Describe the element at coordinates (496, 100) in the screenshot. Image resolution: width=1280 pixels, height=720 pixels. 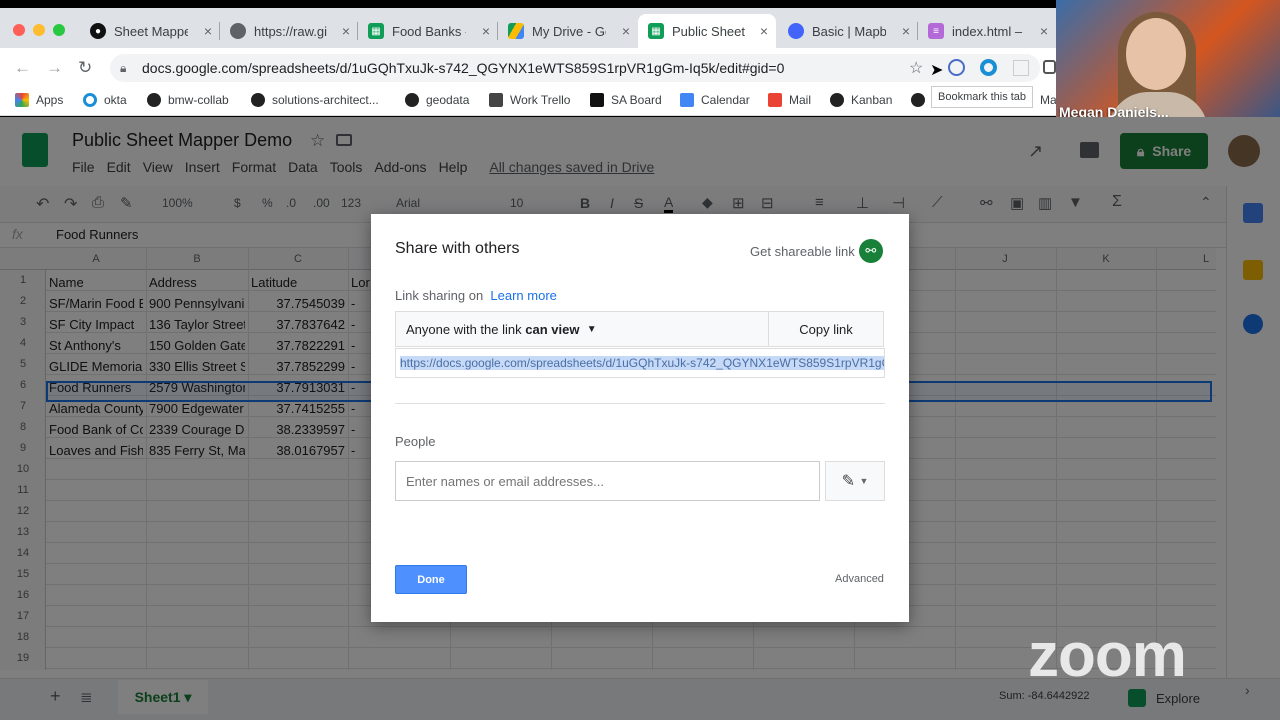
I see `trello-icon` at that location.